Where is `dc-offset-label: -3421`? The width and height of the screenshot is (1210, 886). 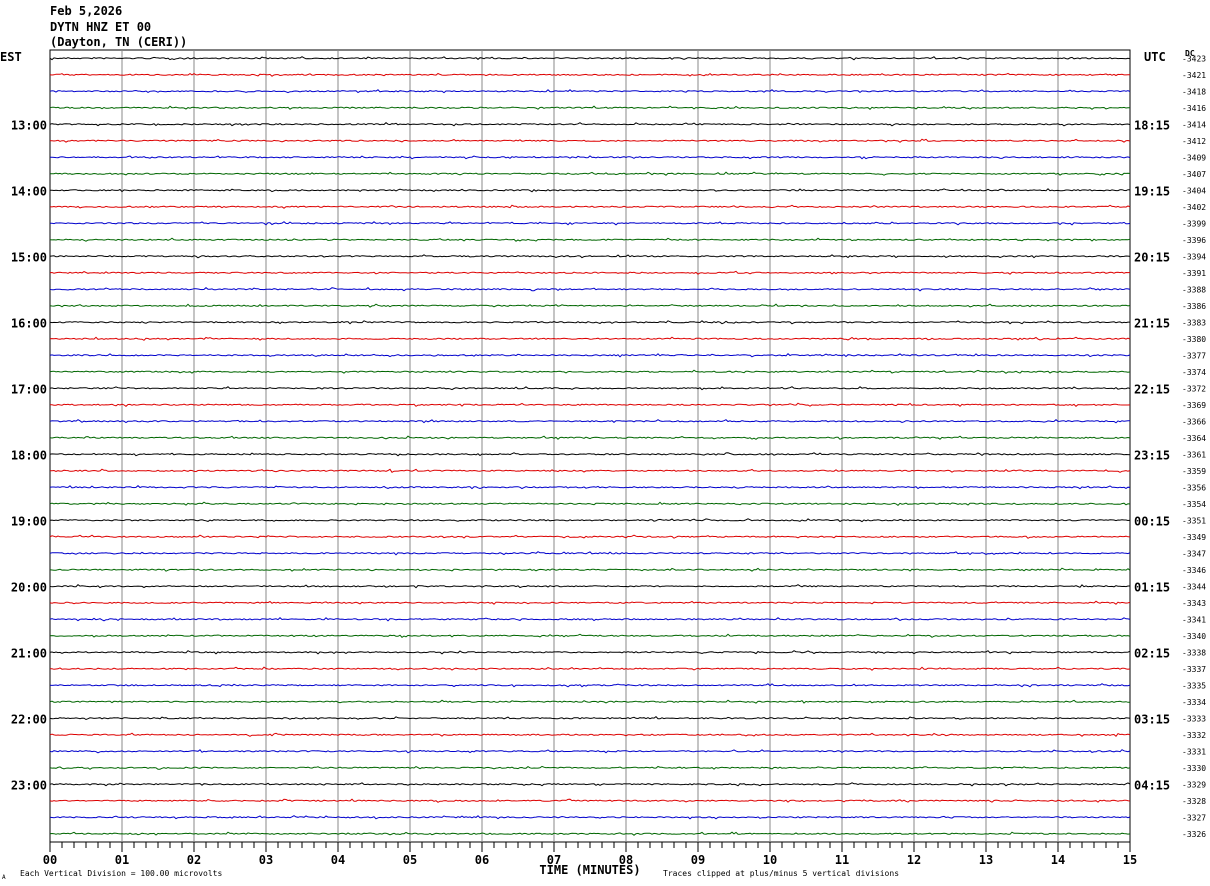
dc-offset-label: -3421 is located at coordinates (1194, 75).